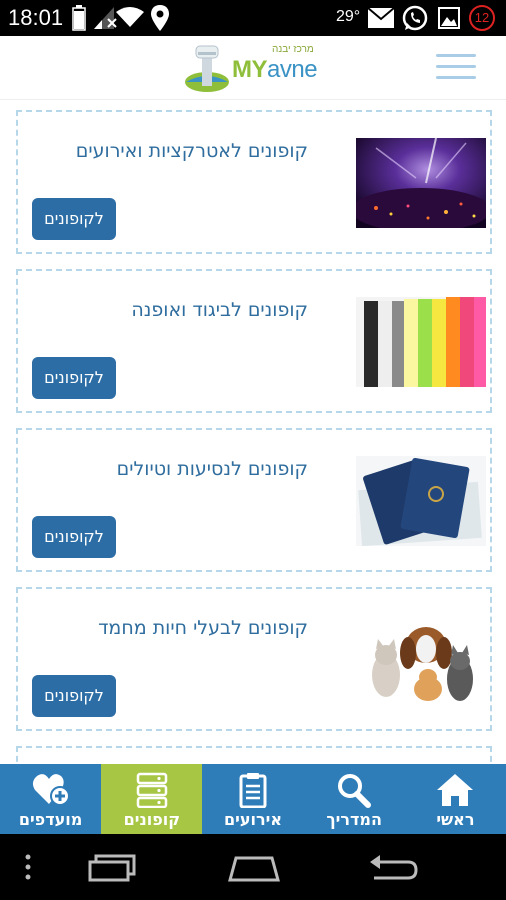  I want to click on water-tower-logo-icon, so click(207, 68).